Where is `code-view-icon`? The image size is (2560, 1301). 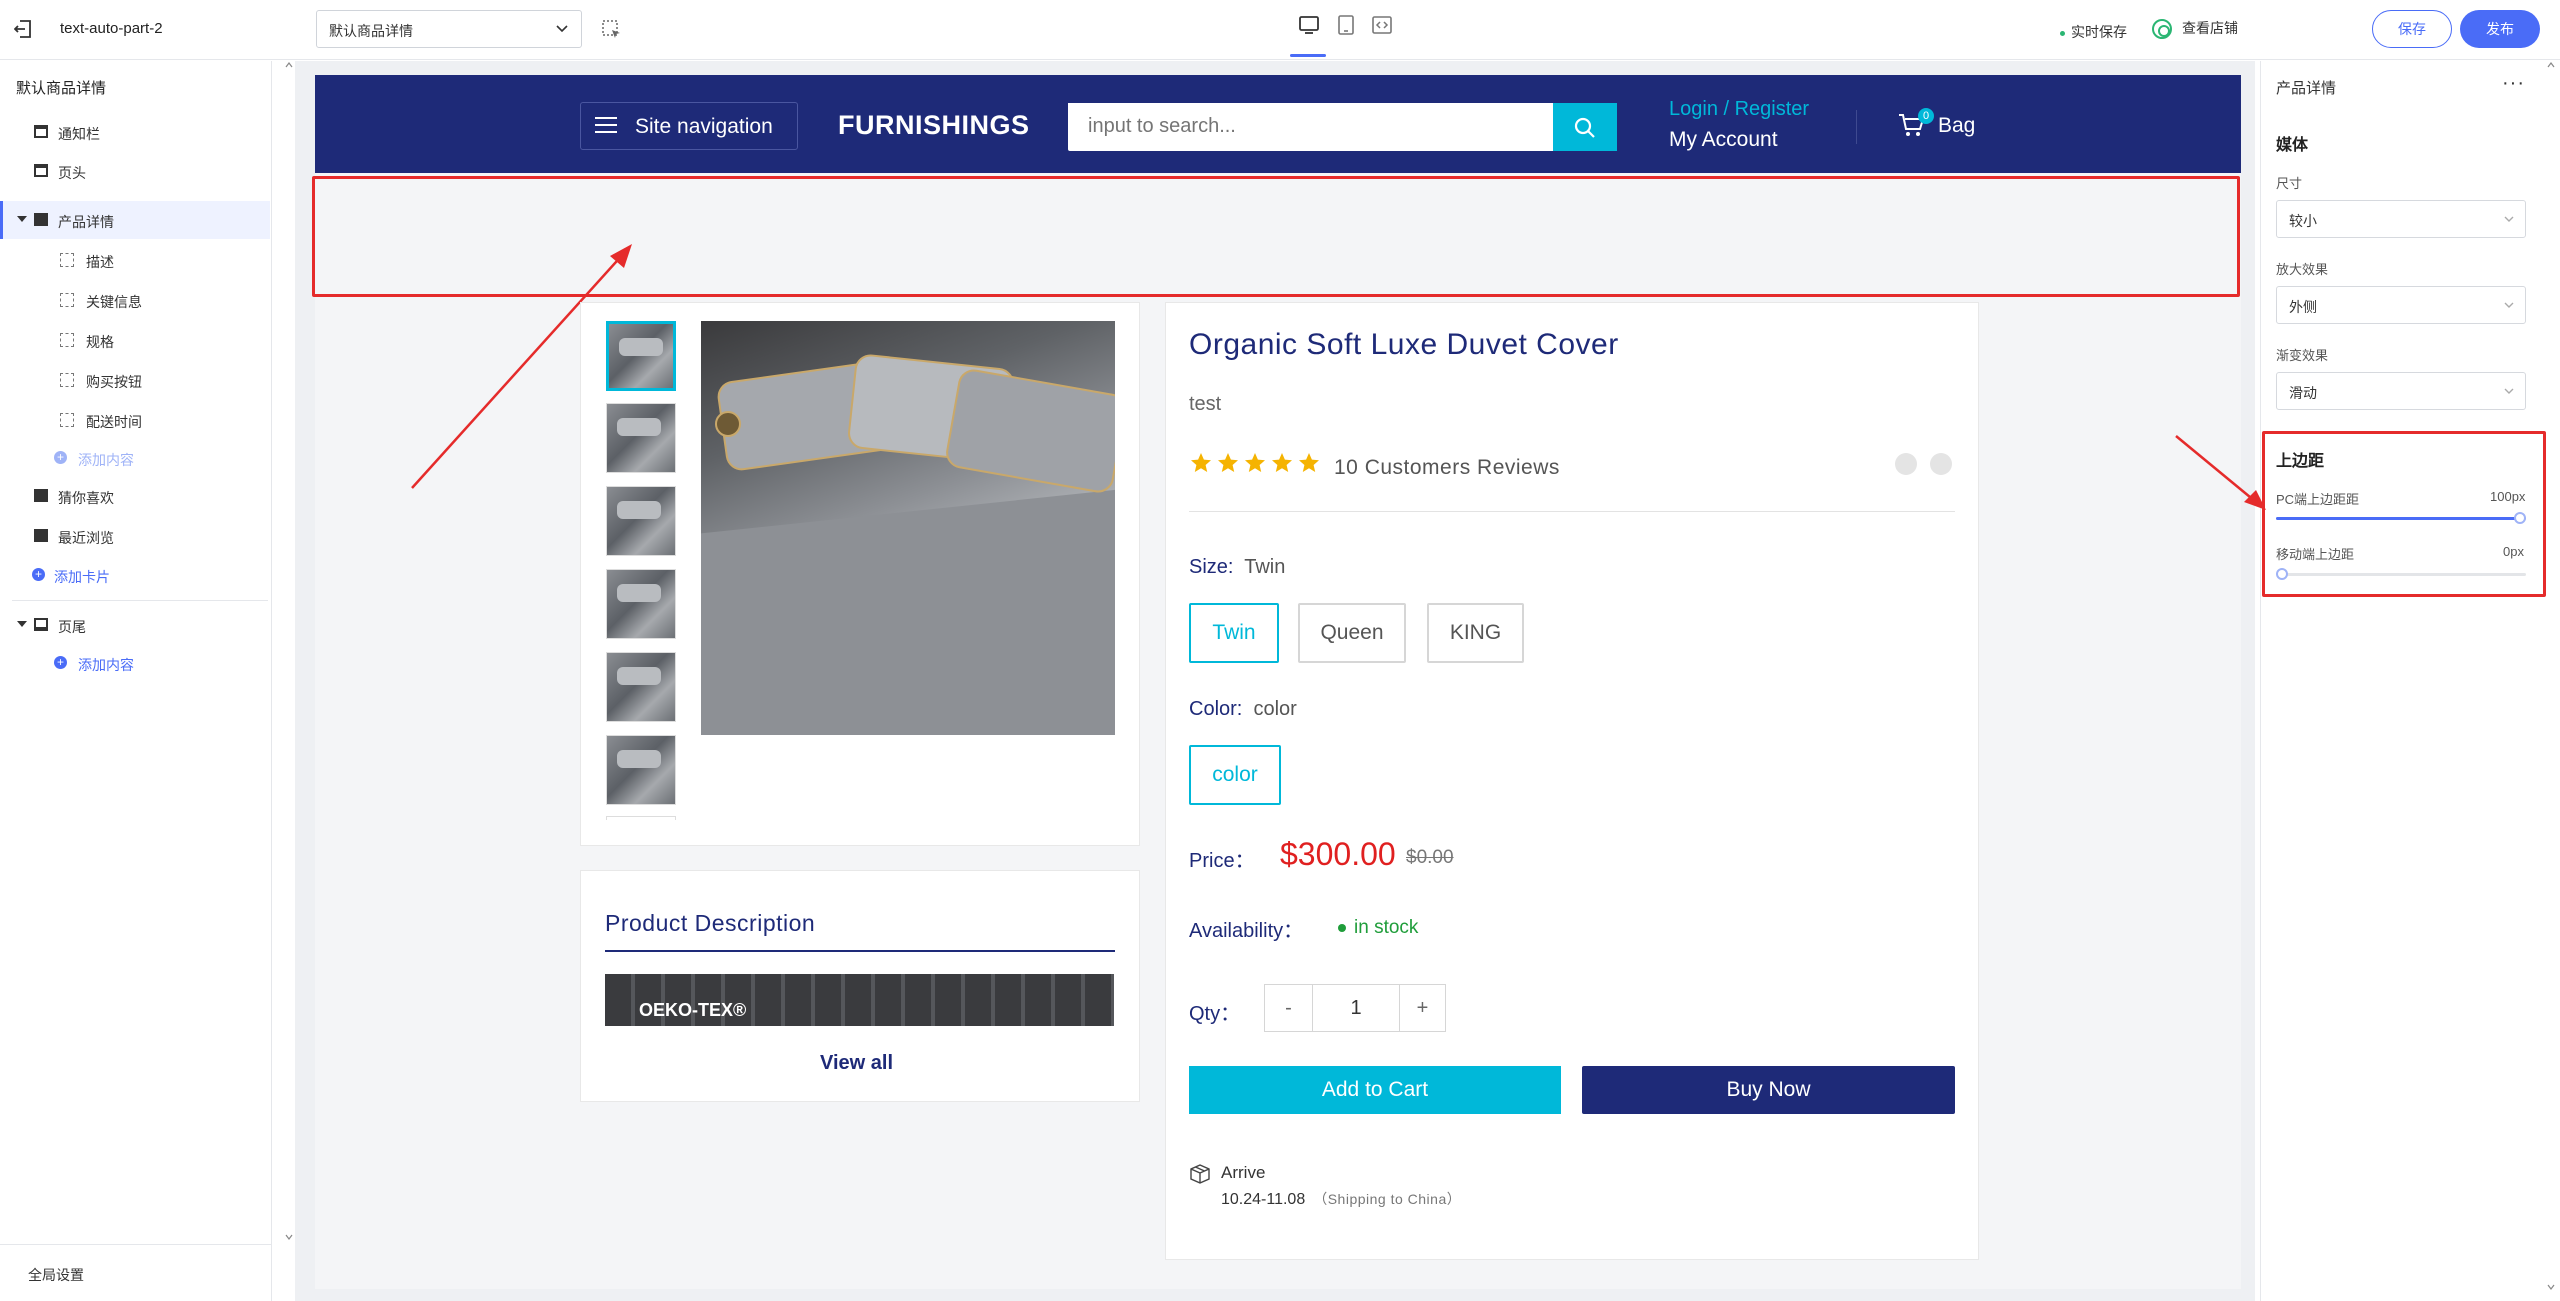
code-view-icon is located at coordinates (1382, 25).